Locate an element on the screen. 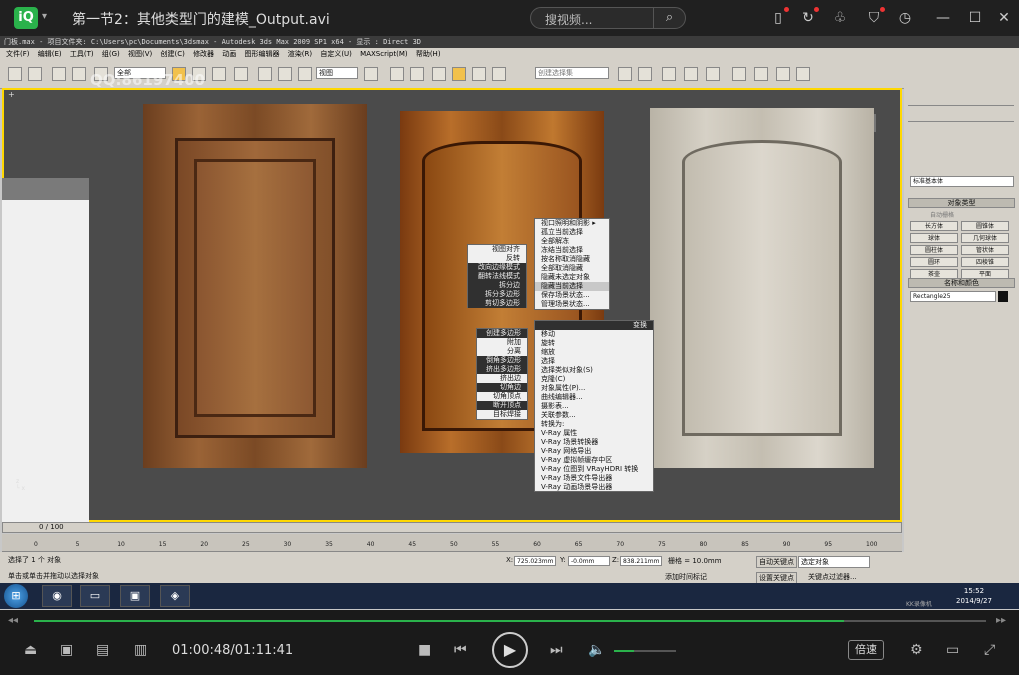  previous-icon: ⏮ is located at coordinates (460, 650).